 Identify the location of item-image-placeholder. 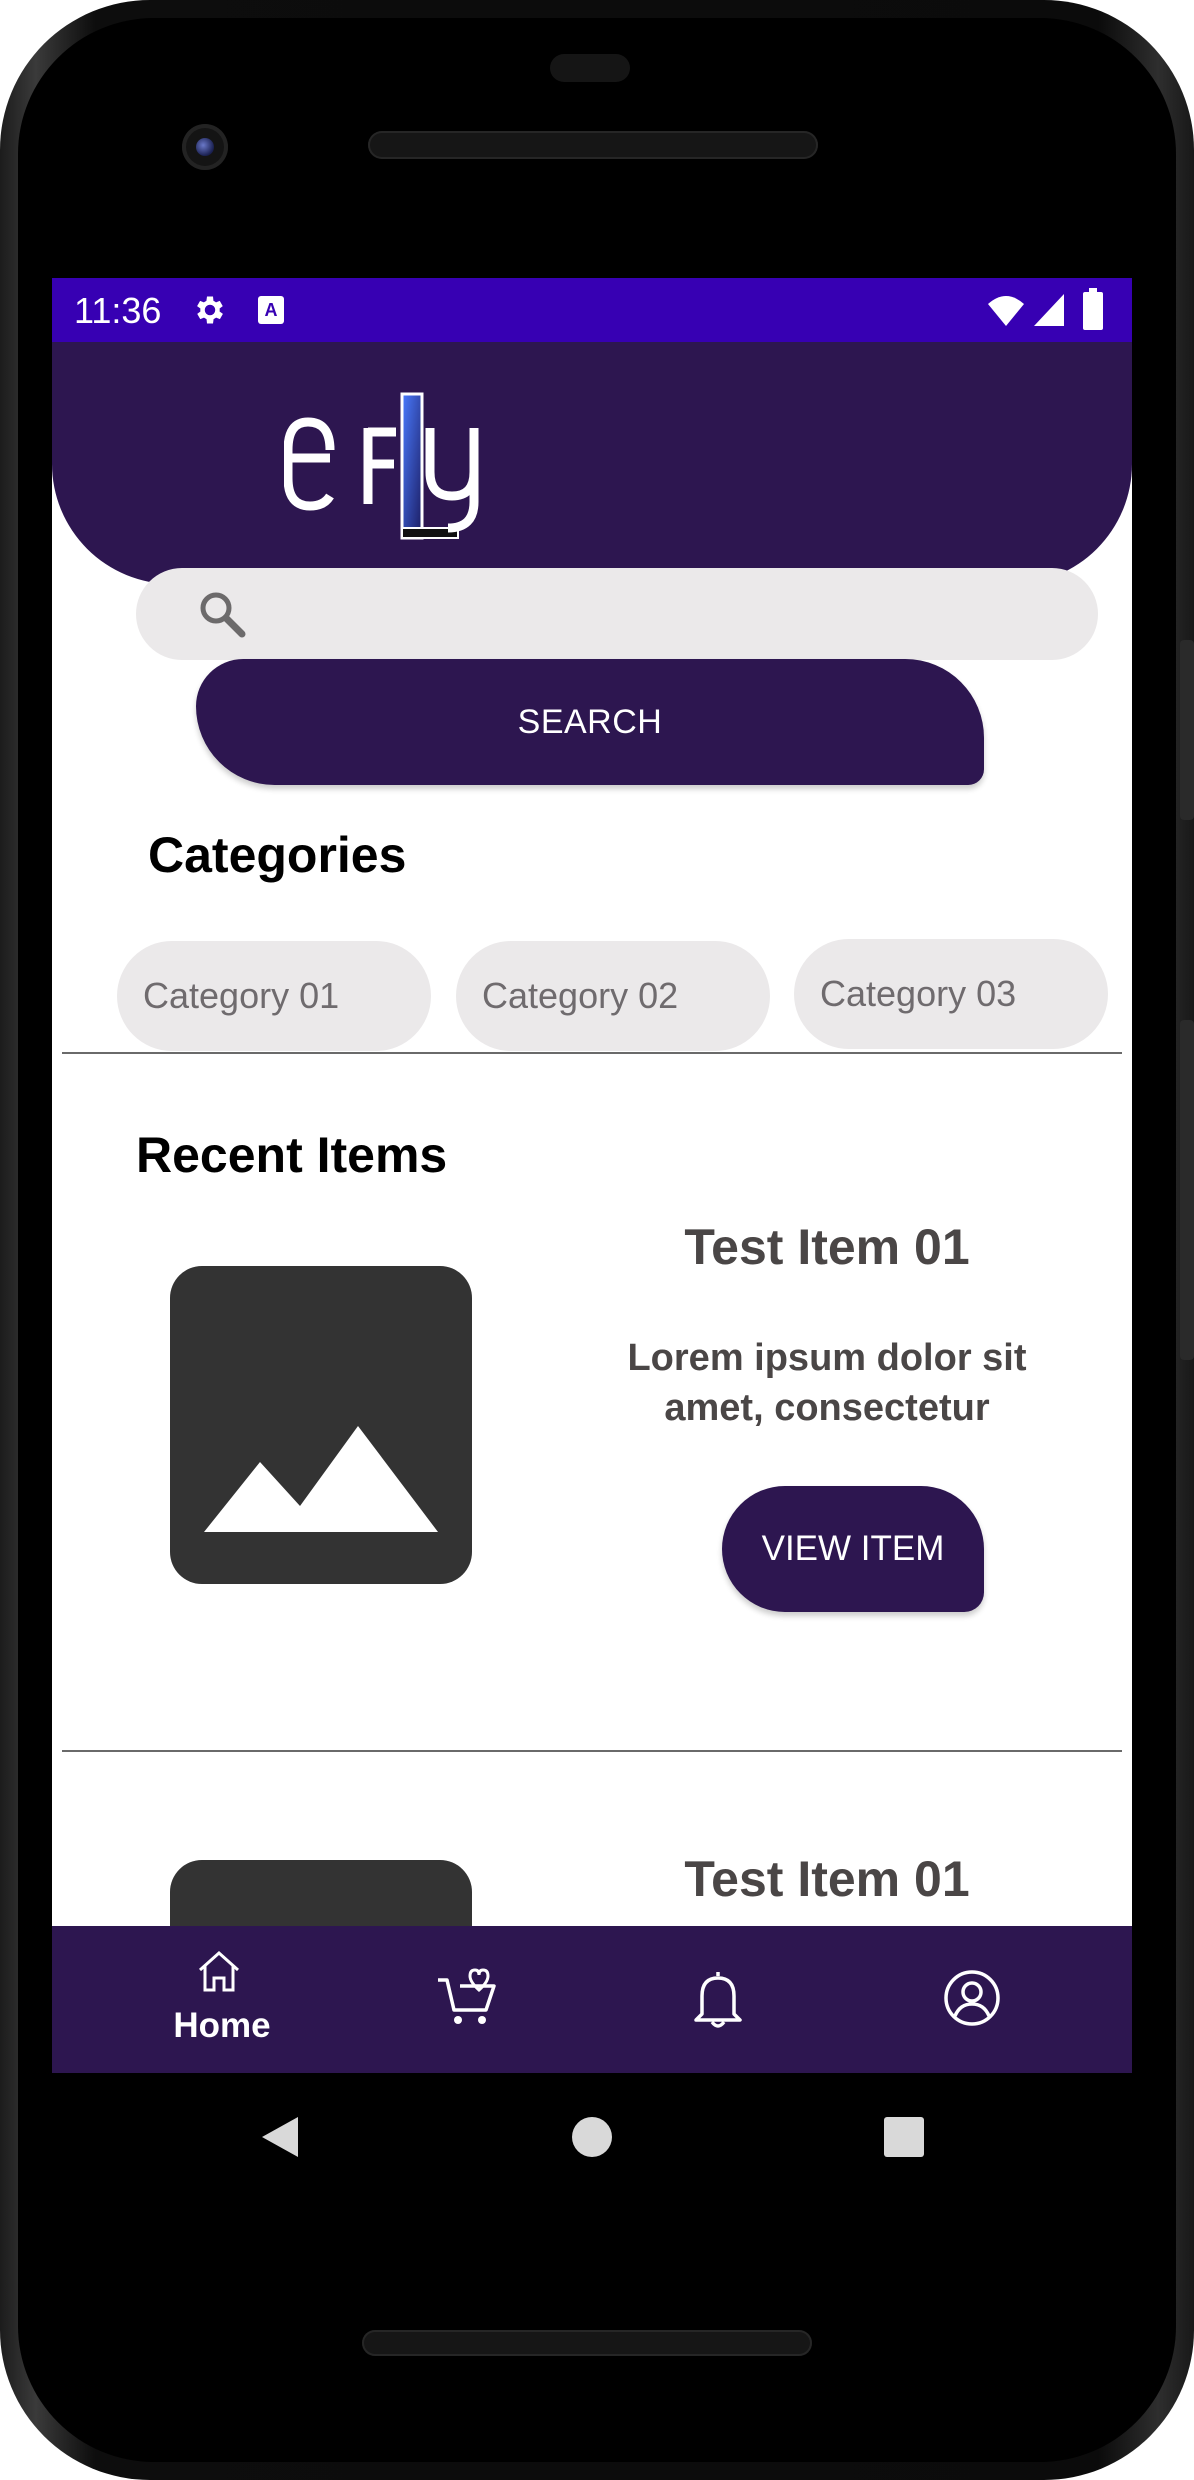
(321, 1425).